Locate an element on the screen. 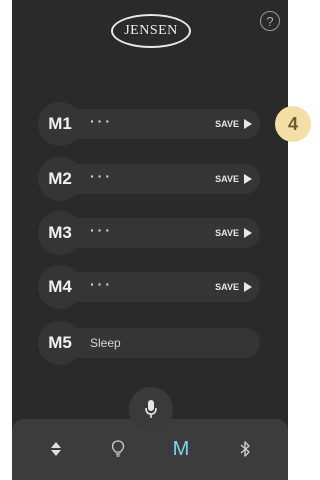  memory-label: M5 is located at coordinates (60, 342).